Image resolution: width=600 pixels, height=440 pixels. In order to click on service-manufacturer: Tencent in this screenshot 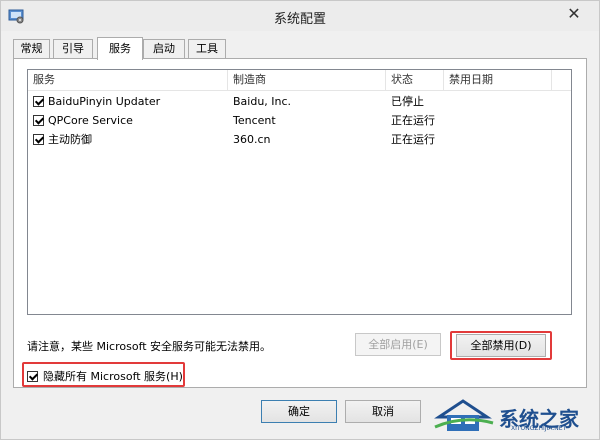, I will do `click(254, 120)`.